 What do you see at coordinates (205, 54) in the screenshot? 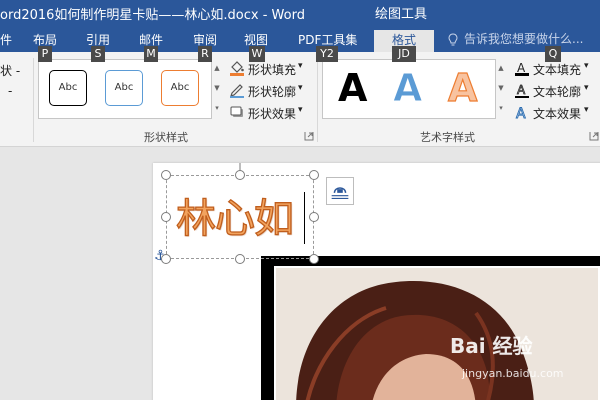
I see `keytip-review: R` at bounding box center [205, 54].